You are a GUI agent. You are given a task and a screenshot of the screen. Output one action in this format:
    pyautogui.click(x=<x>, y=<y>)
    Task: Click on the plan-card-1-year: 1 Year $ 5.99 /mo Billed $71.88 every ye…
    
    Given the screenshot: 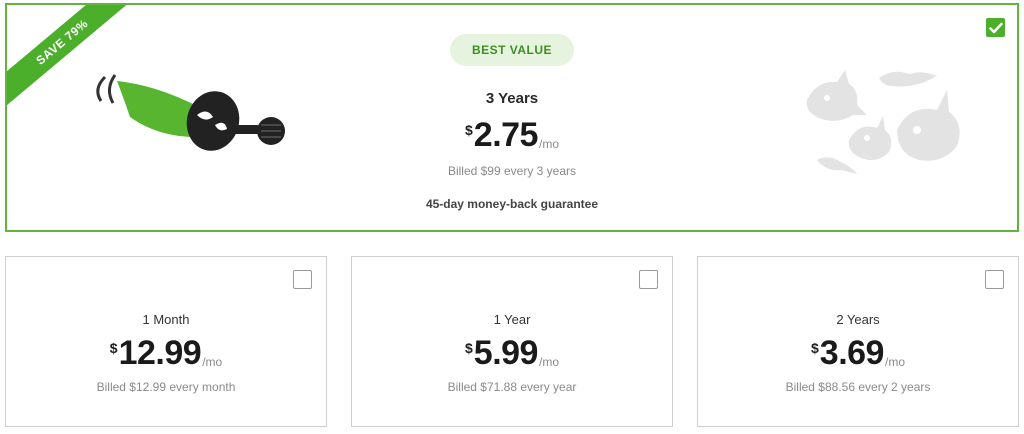 What is the action you would take?
    pyautogui.click(x=512, y=341)
    